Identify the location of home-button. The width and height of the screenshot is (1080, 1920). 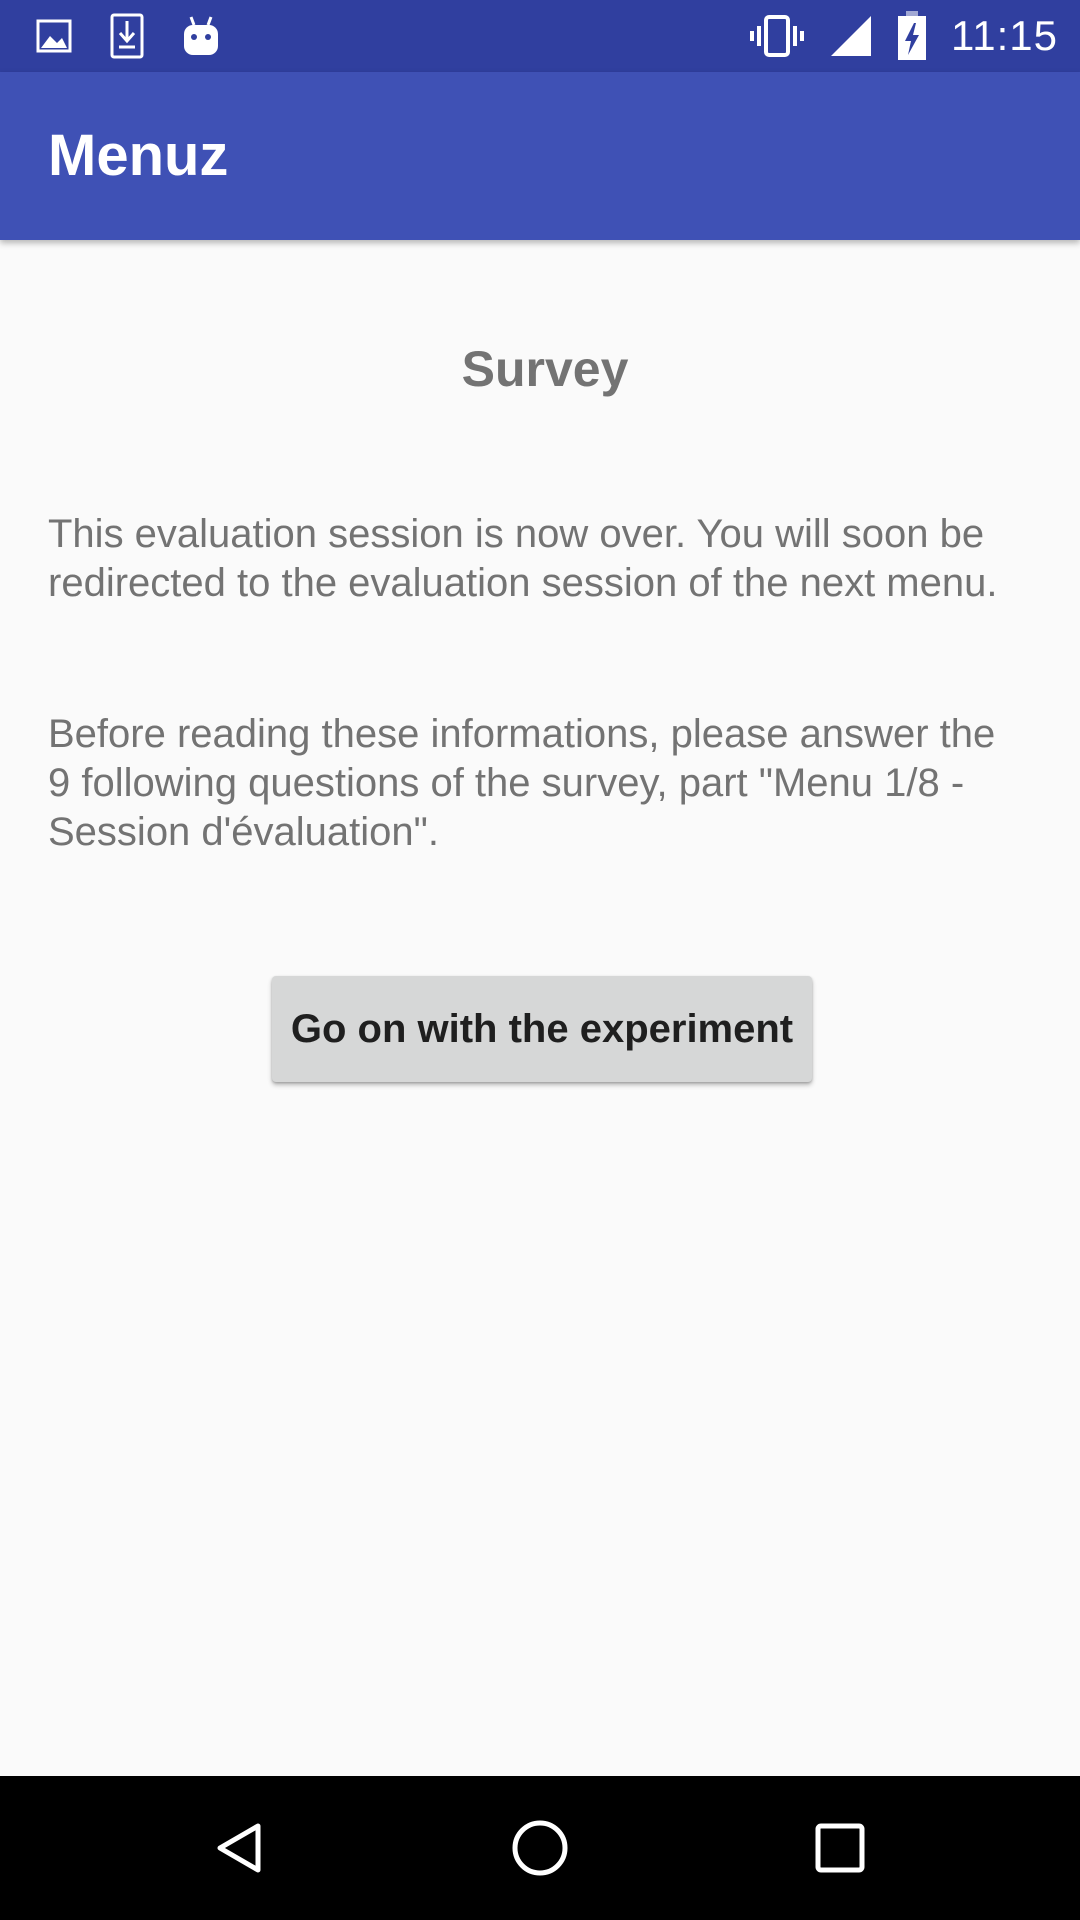
(540, 1848).